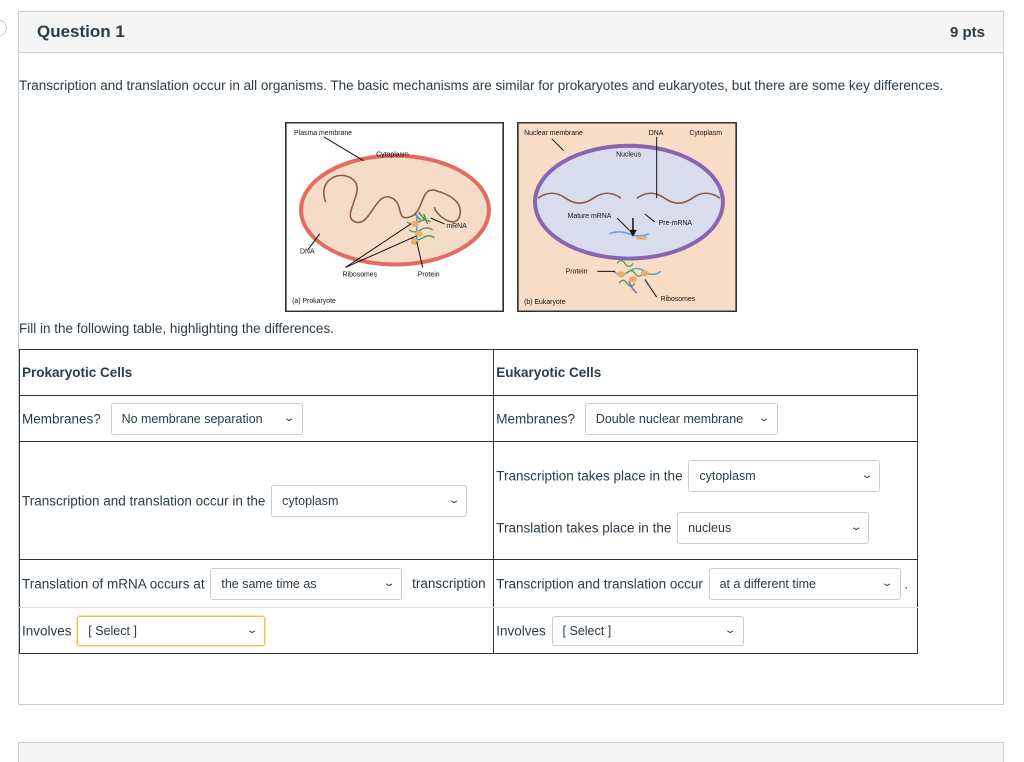 This screenshot has height=762, width=1024. What do you see at coordinates (536, 418) in the screenshot?
I see `euk-membranes-label: Membranes?` at bounding box center [536, 418].